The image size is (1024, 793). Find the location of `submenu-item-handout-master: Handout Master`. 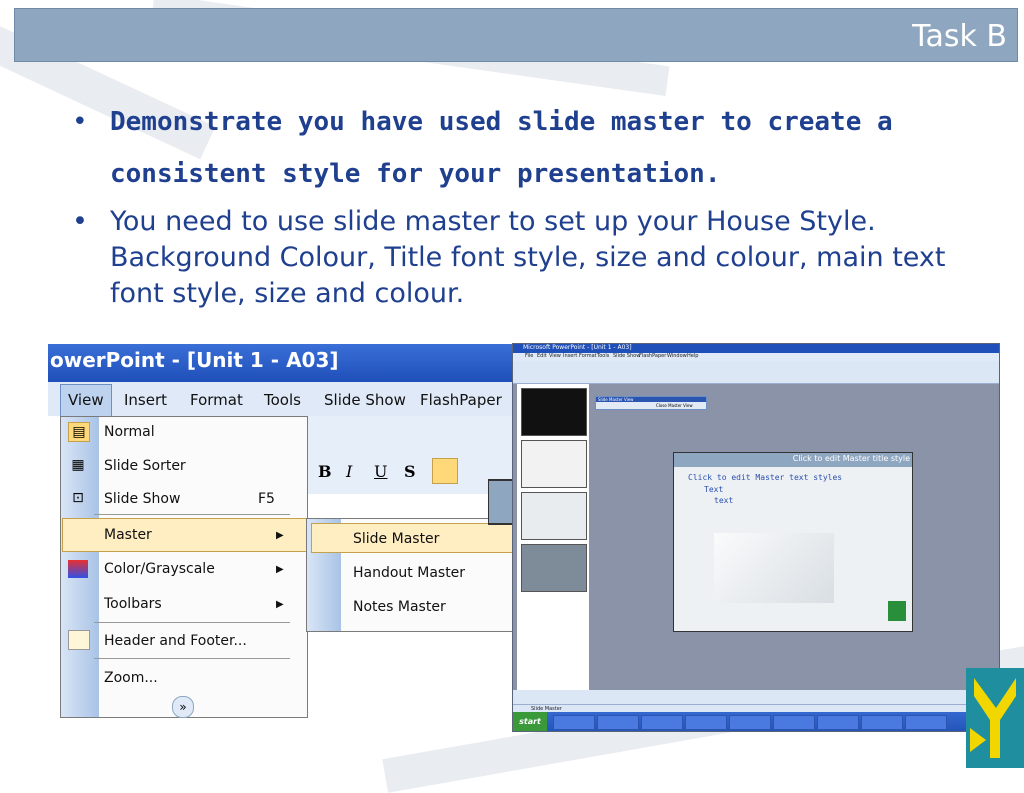

submenu-item-handout-master: Handout Master is located at coordinates (409, 573).